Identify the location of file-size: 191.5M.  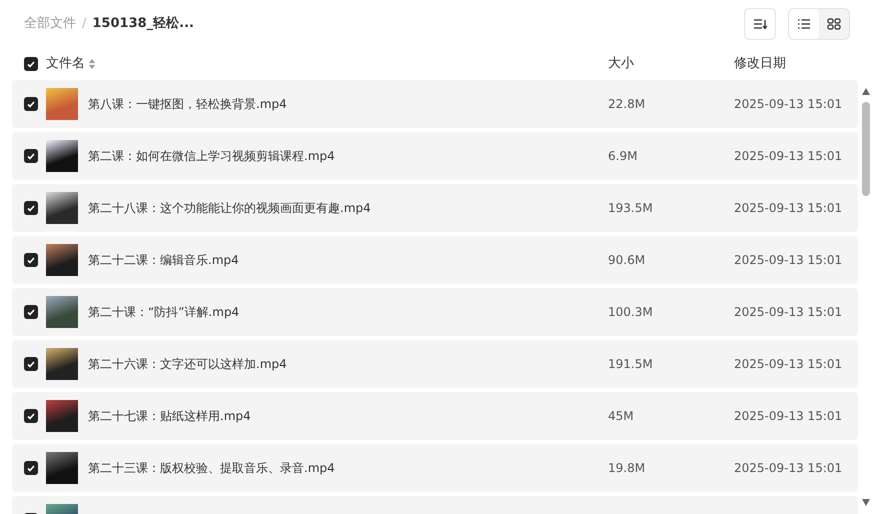
(630, 364).